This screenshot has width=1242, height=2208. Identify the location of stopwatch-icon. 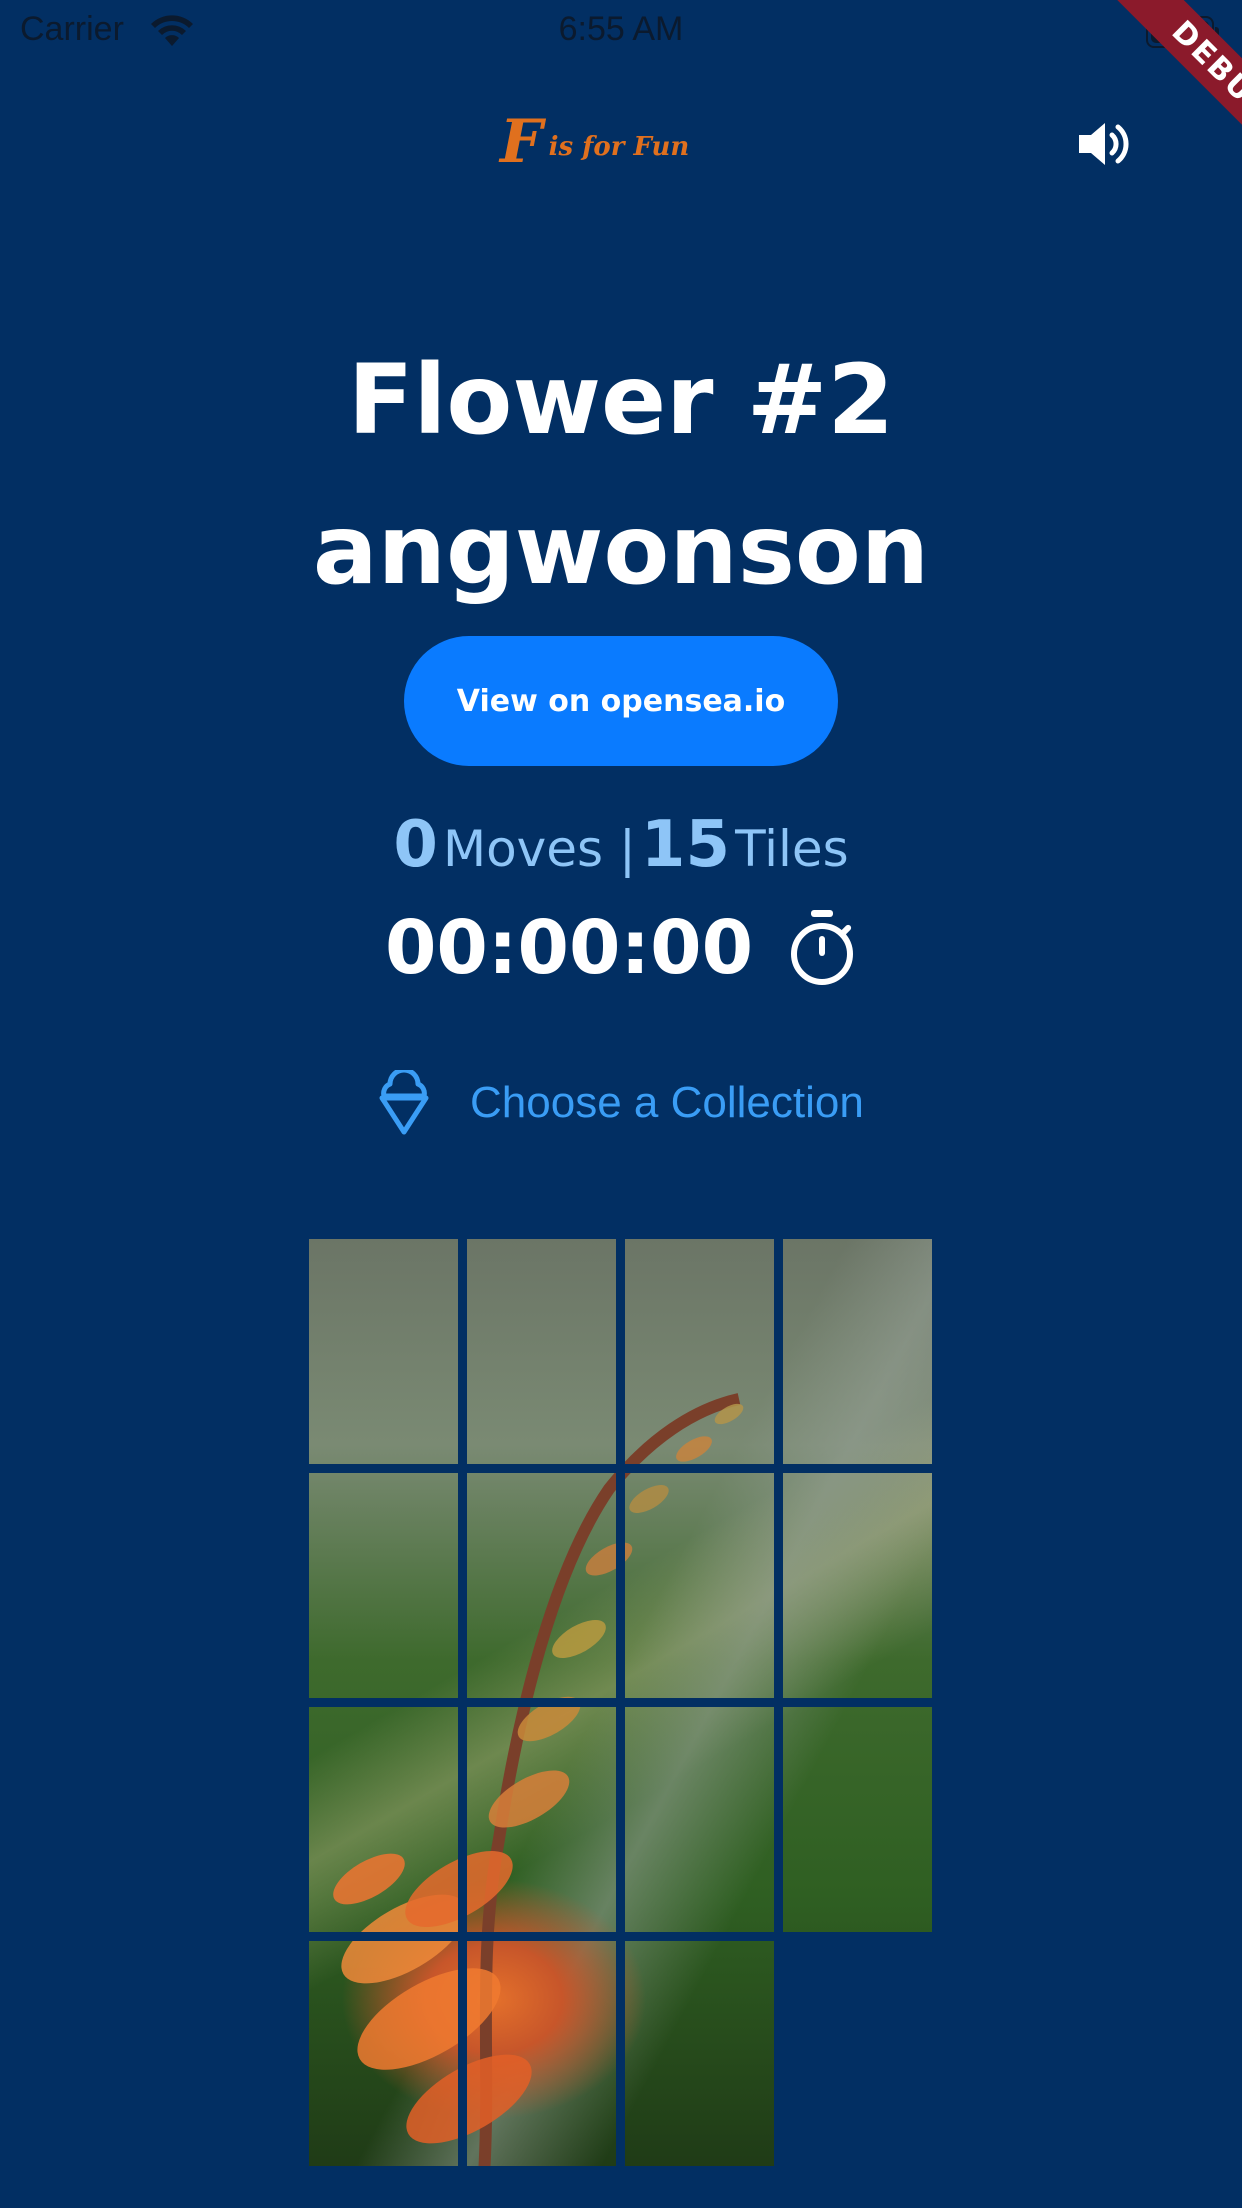
(822, 947).